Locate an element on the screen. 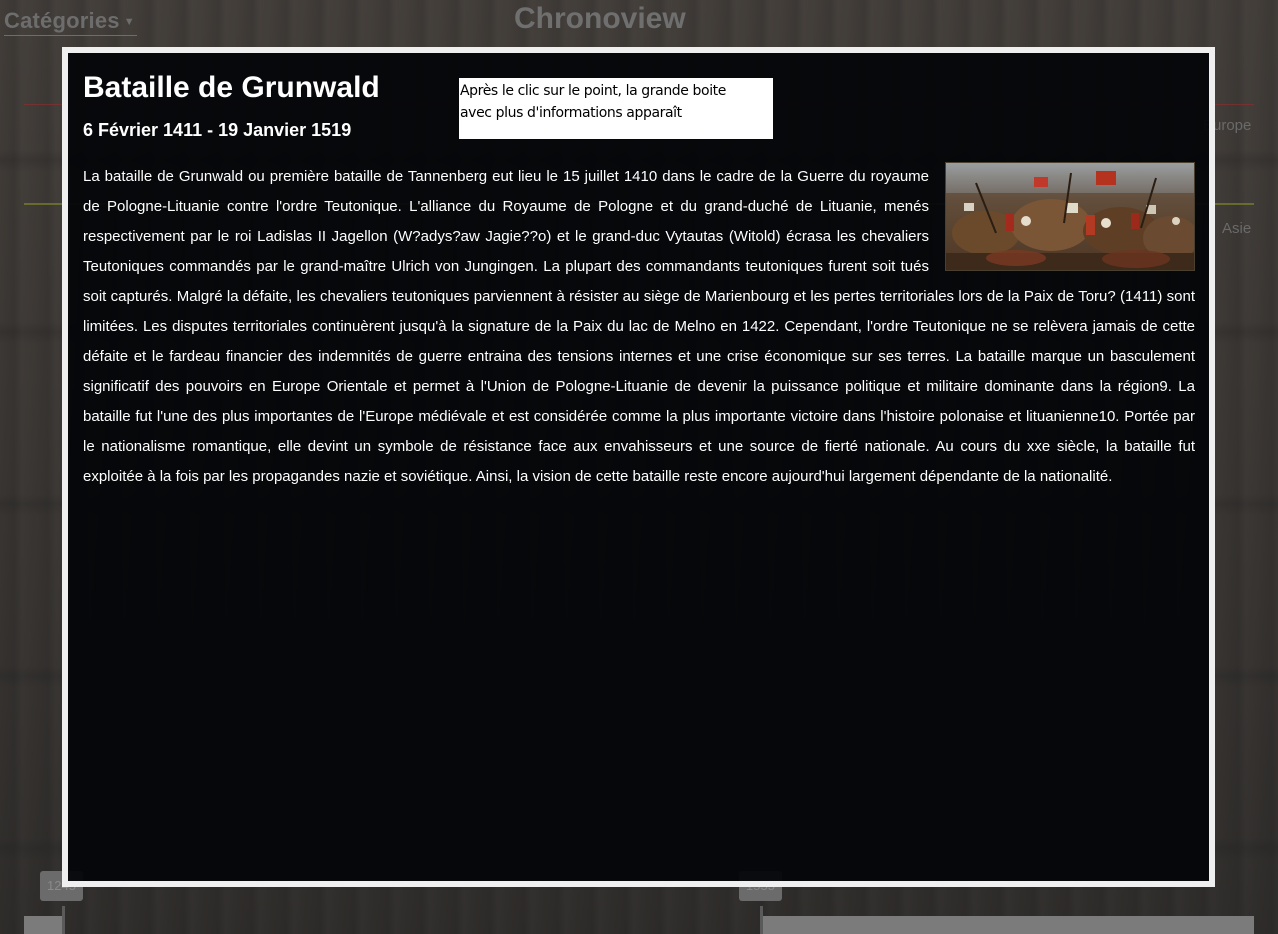  categories-dropdown: Catégories ▼ is located at coordinates (70, 22).